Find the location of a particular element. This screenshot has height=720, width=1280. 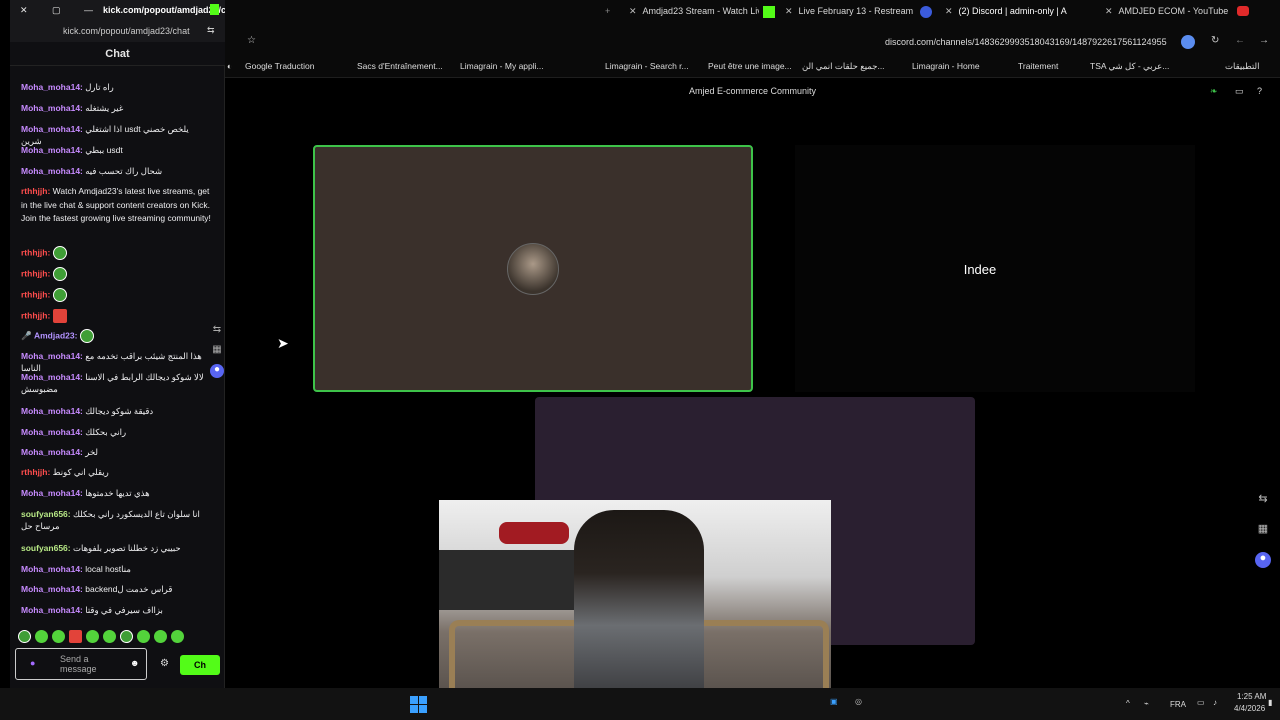

chat-send-button: Ch is located at coordinates (200, 665).